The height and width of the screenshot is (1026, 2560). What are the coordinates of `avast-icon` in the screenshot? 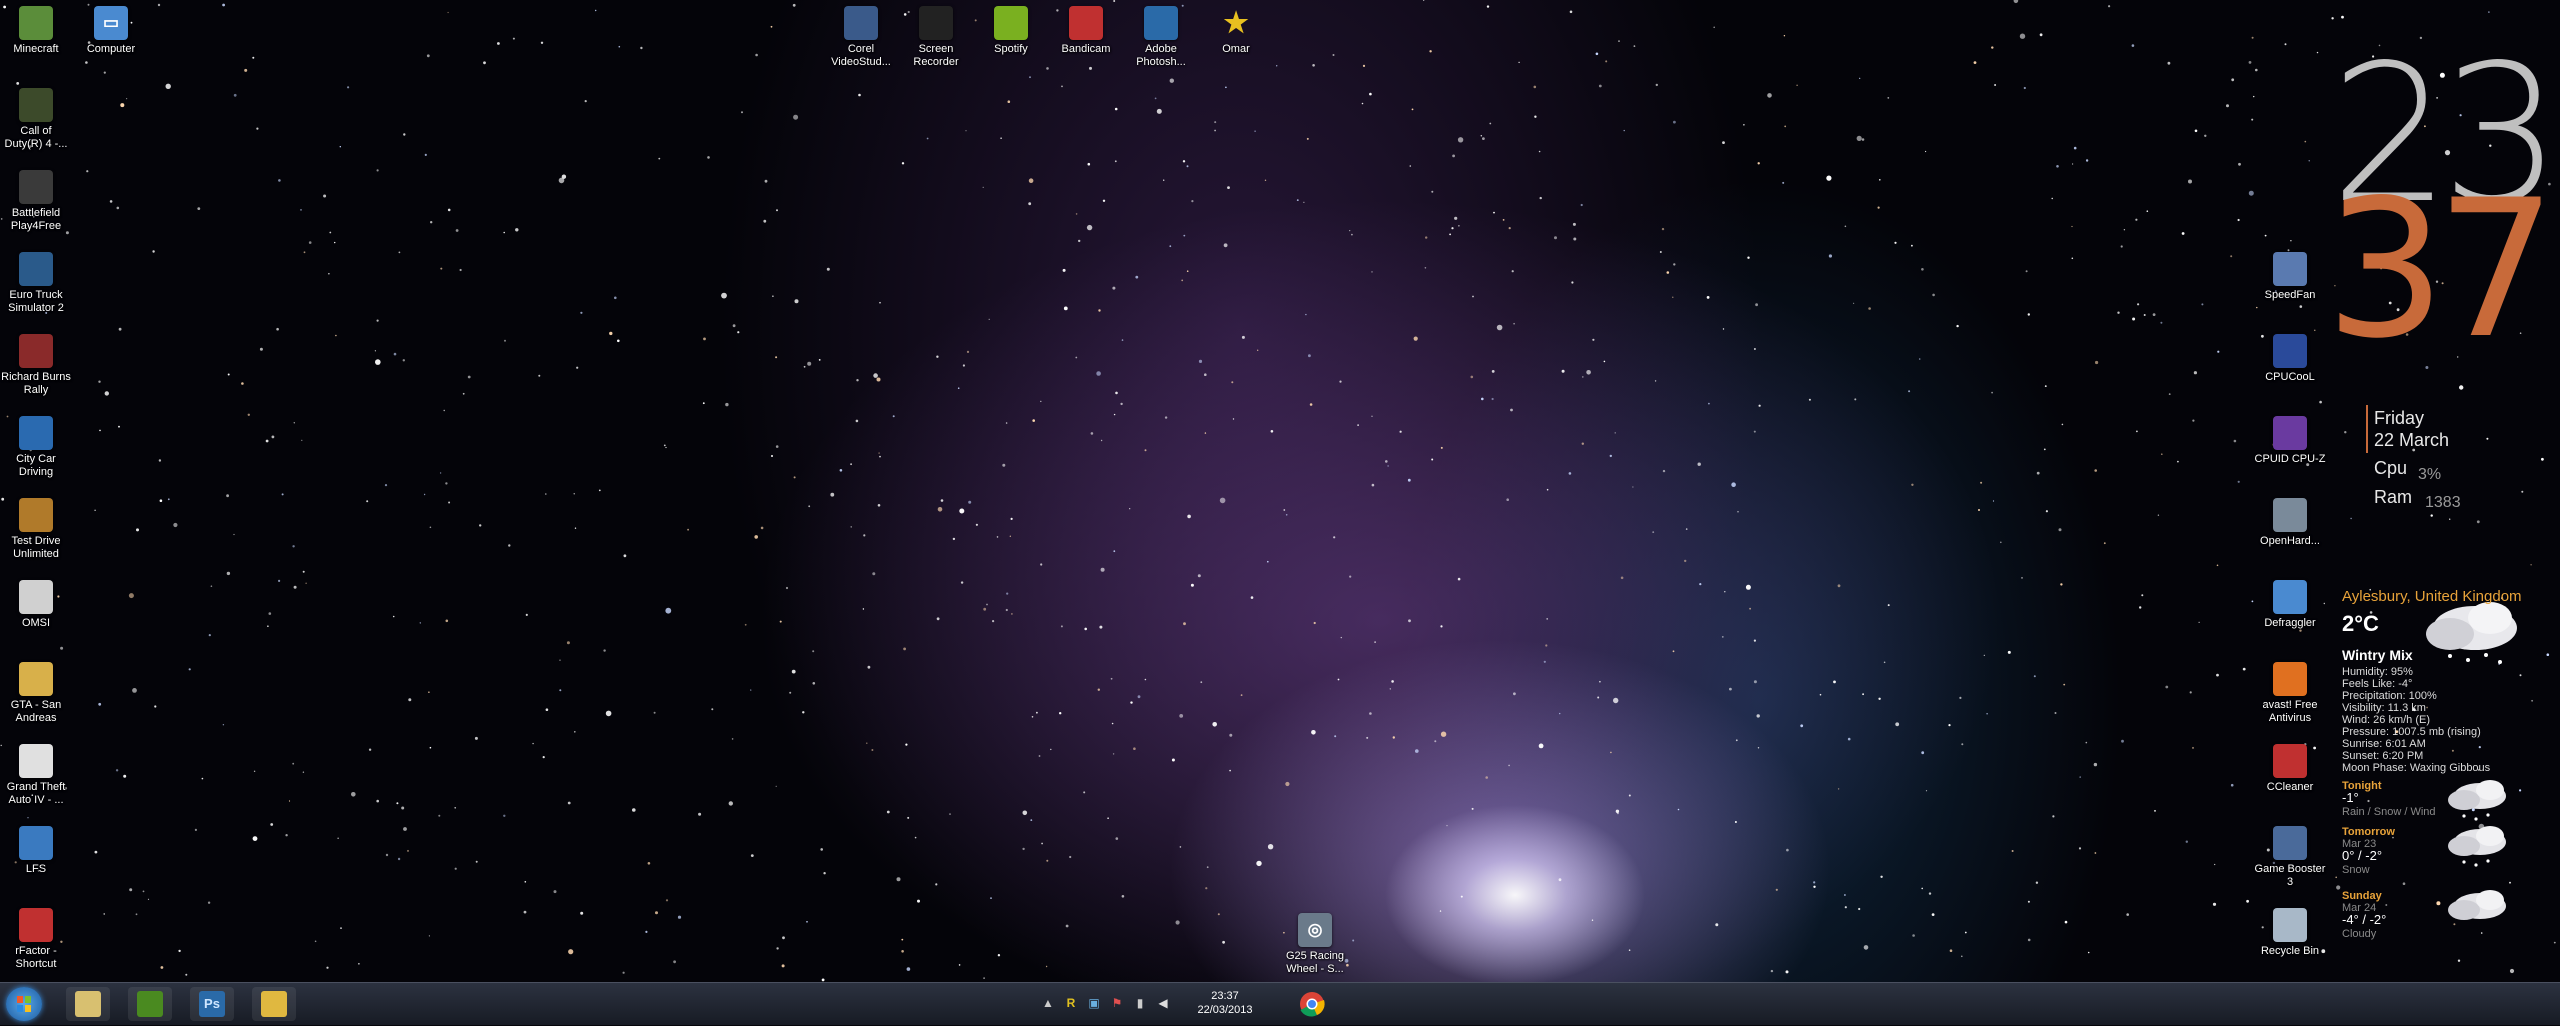 It's located at (2290, 679).